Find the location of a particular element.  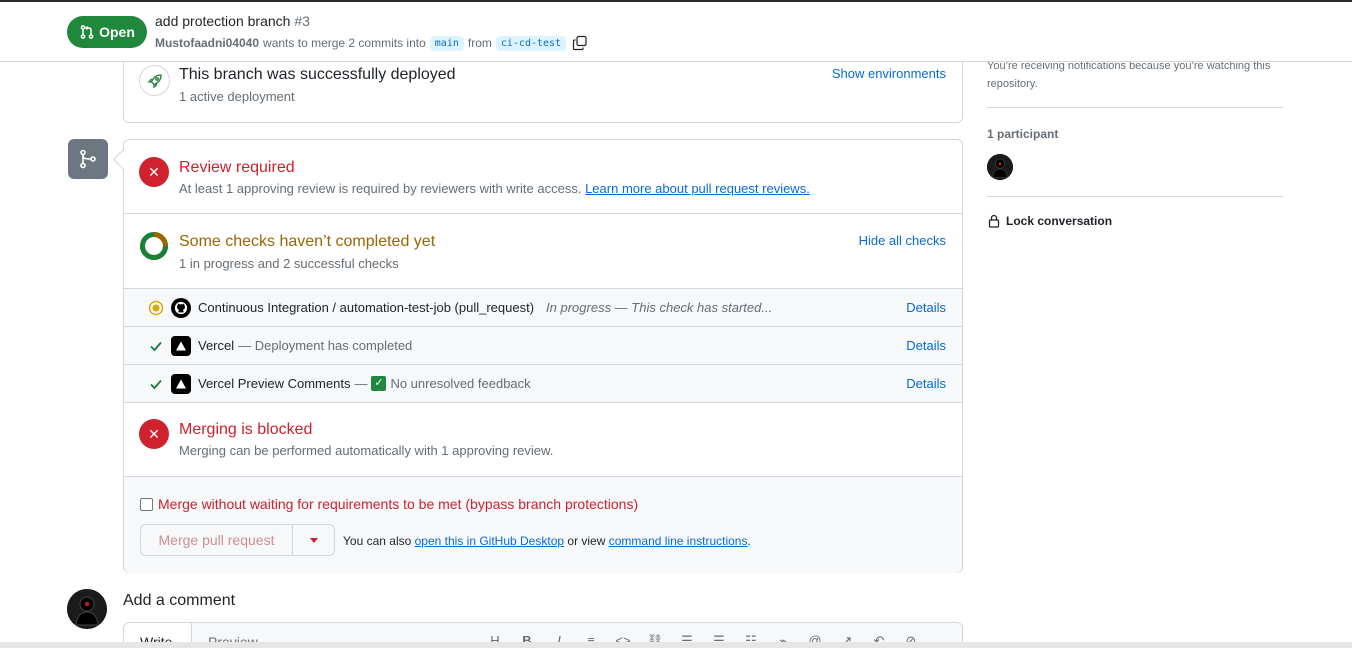

lock-conversation-label: Lock conversation is located at coordinates (1059, 221).